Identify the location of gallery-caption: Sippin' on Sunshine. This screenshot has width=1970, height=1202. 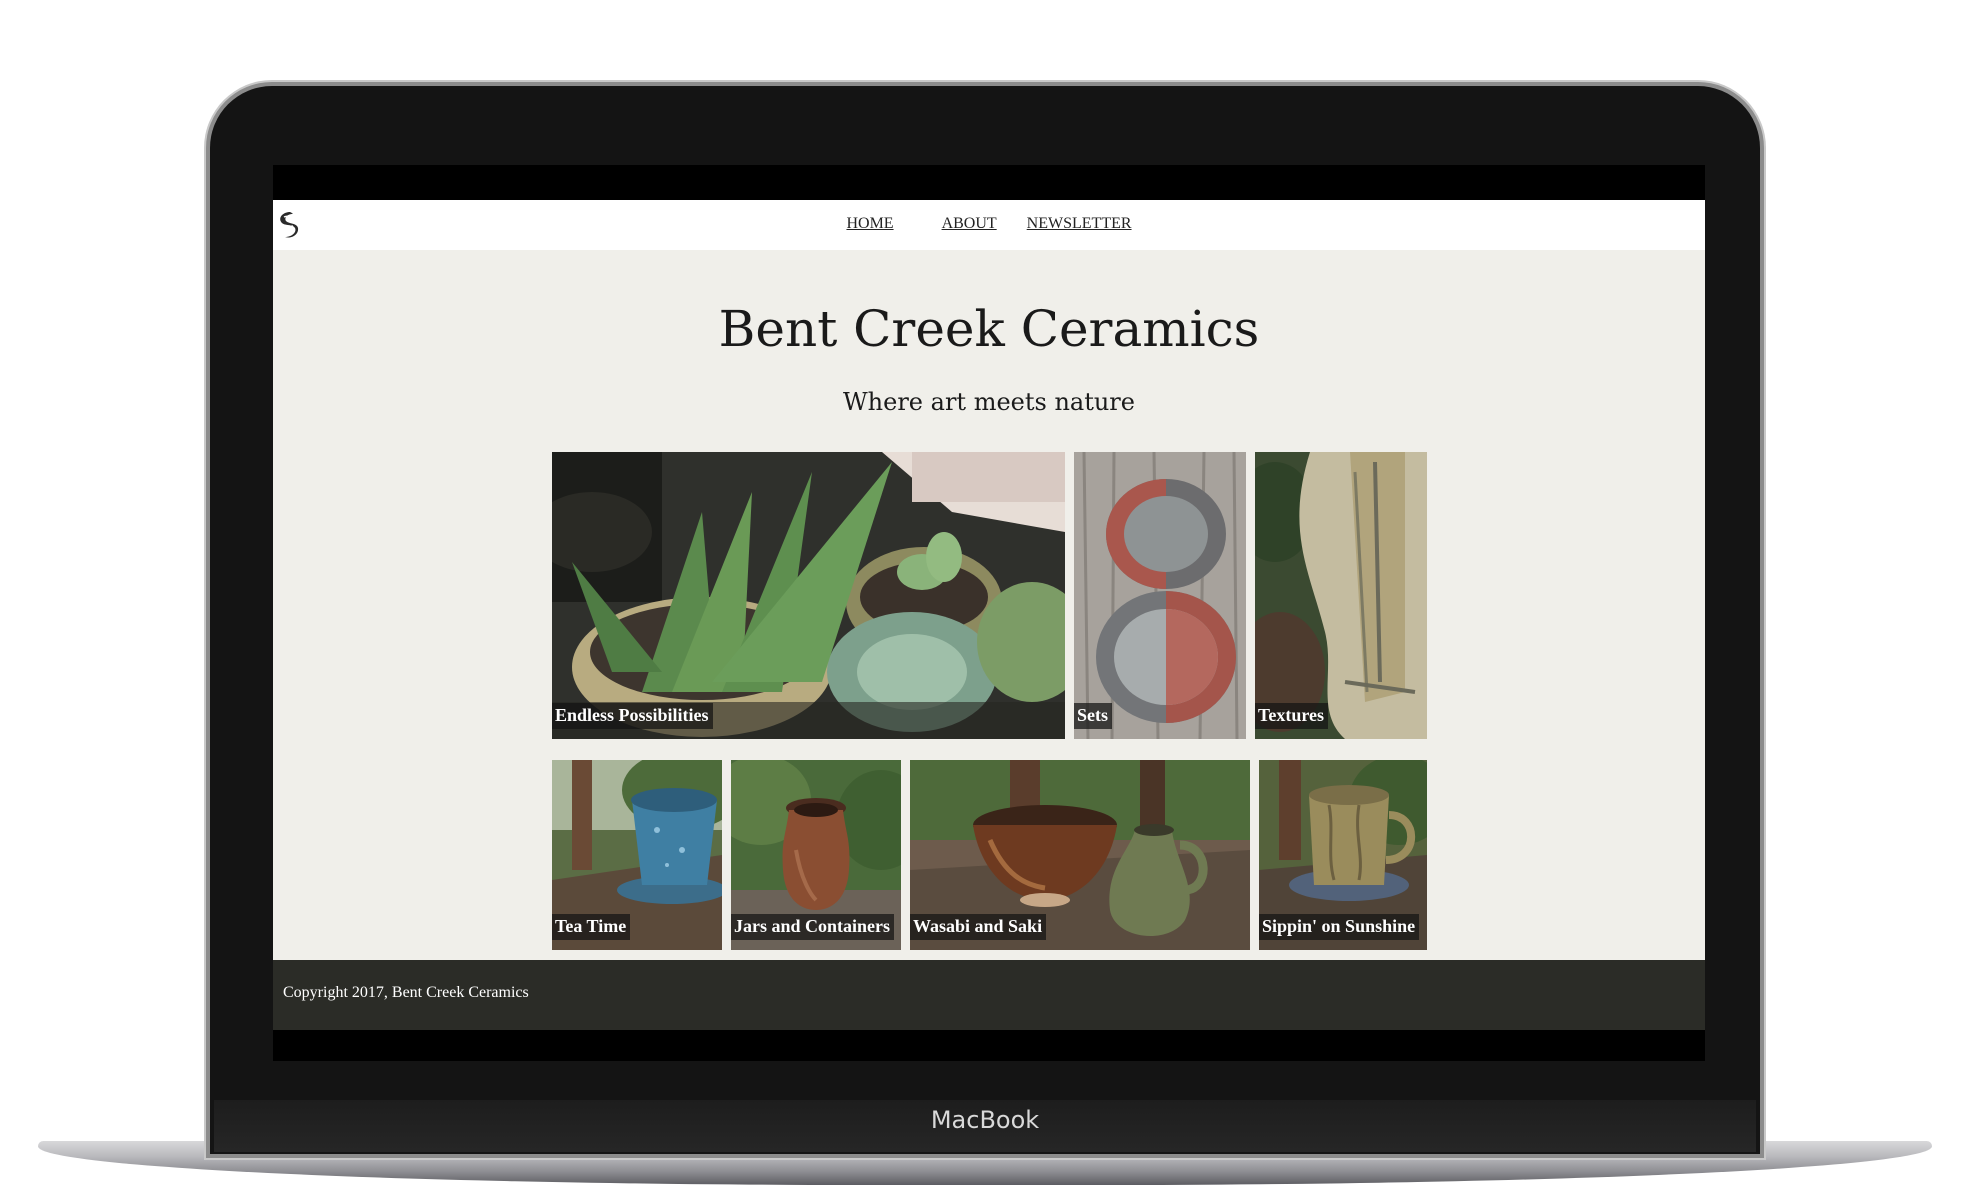
(1339, 927).